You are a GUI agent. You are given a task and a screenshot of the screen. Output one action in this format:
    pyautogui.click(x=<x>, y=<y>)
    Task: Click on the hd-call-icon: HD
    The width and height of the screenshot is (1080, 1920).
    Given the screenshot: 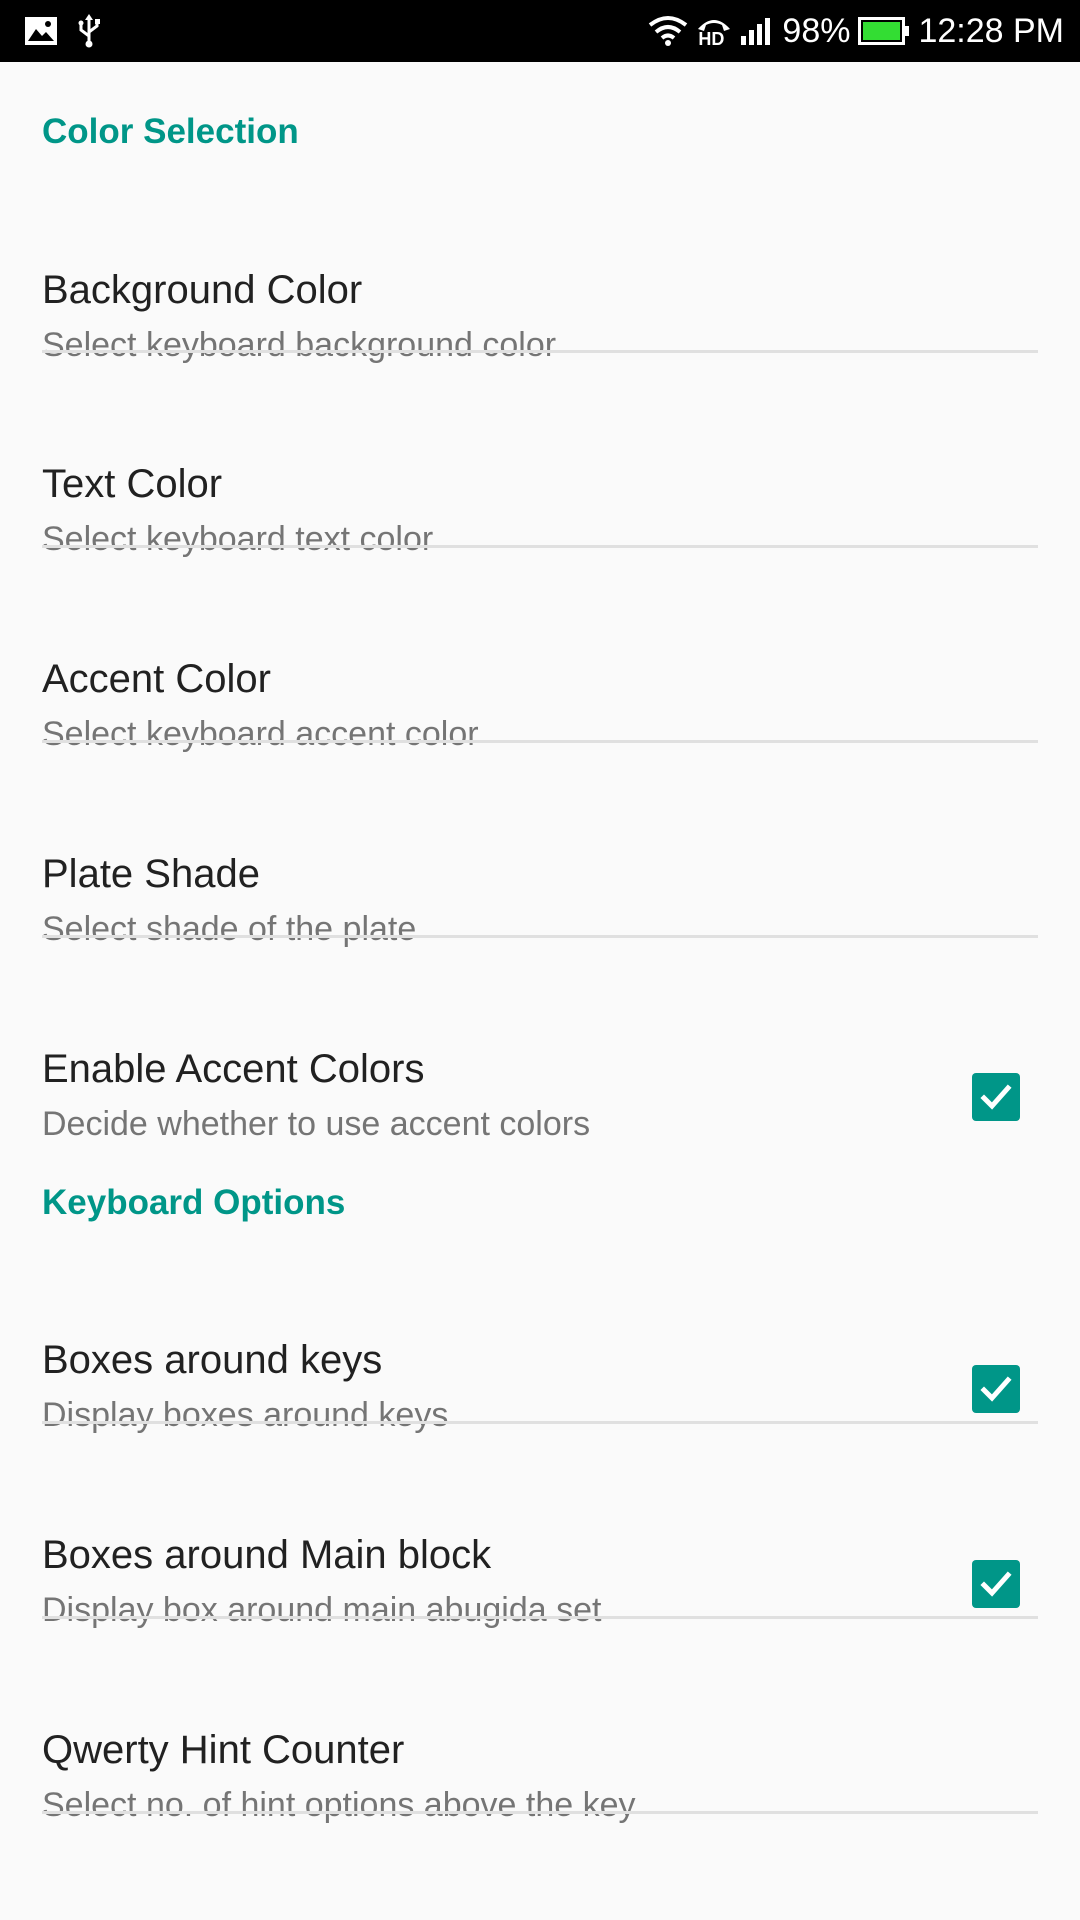 What is the action you would take?
    pyautogui.click(x=714, y=31)
    